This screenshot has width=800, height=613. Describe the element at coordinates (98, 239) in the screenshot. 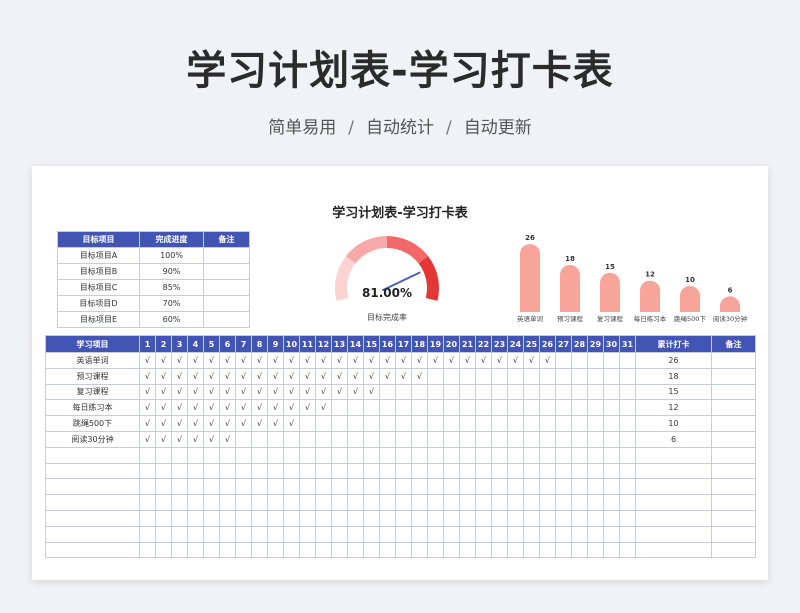

I see `goal-header-name: 目标项目` at that location.